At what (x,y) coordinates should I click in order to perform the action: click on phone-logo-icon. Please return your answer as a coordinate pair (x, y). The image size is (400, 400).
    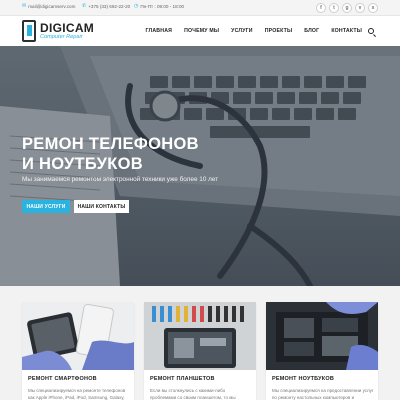
    Looking at the image, I should click on (29, 31).